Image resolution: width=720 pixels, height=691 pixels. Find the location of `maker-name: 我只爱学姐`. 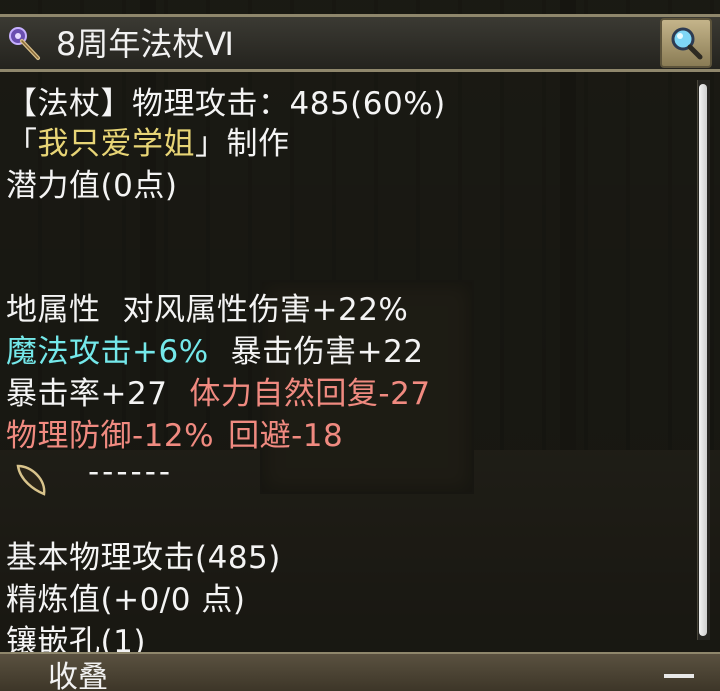

maker-name: 我只爱学姐 is located at coordinates (116, 144).